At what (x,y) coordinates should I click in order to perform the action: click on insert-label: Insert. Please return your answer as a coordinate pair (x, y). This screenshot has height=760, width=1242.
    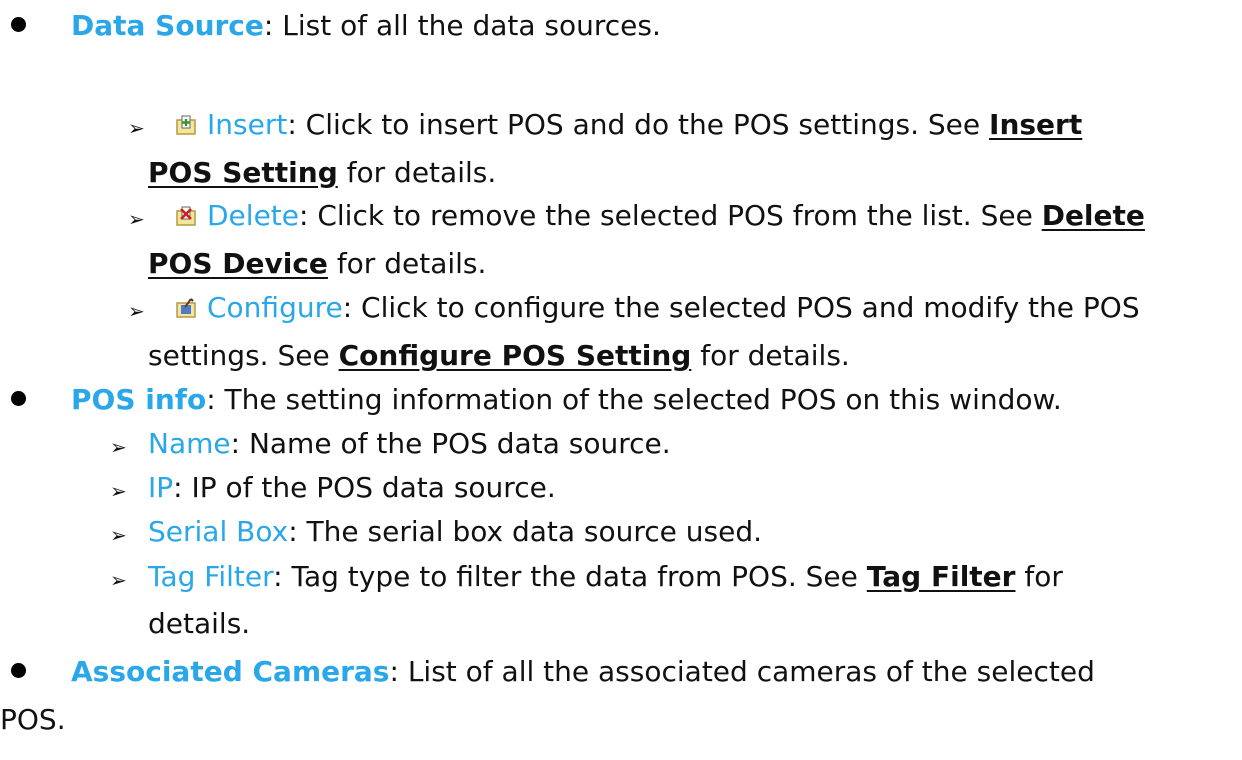
    Looking at the image, I should click on (247, 124).